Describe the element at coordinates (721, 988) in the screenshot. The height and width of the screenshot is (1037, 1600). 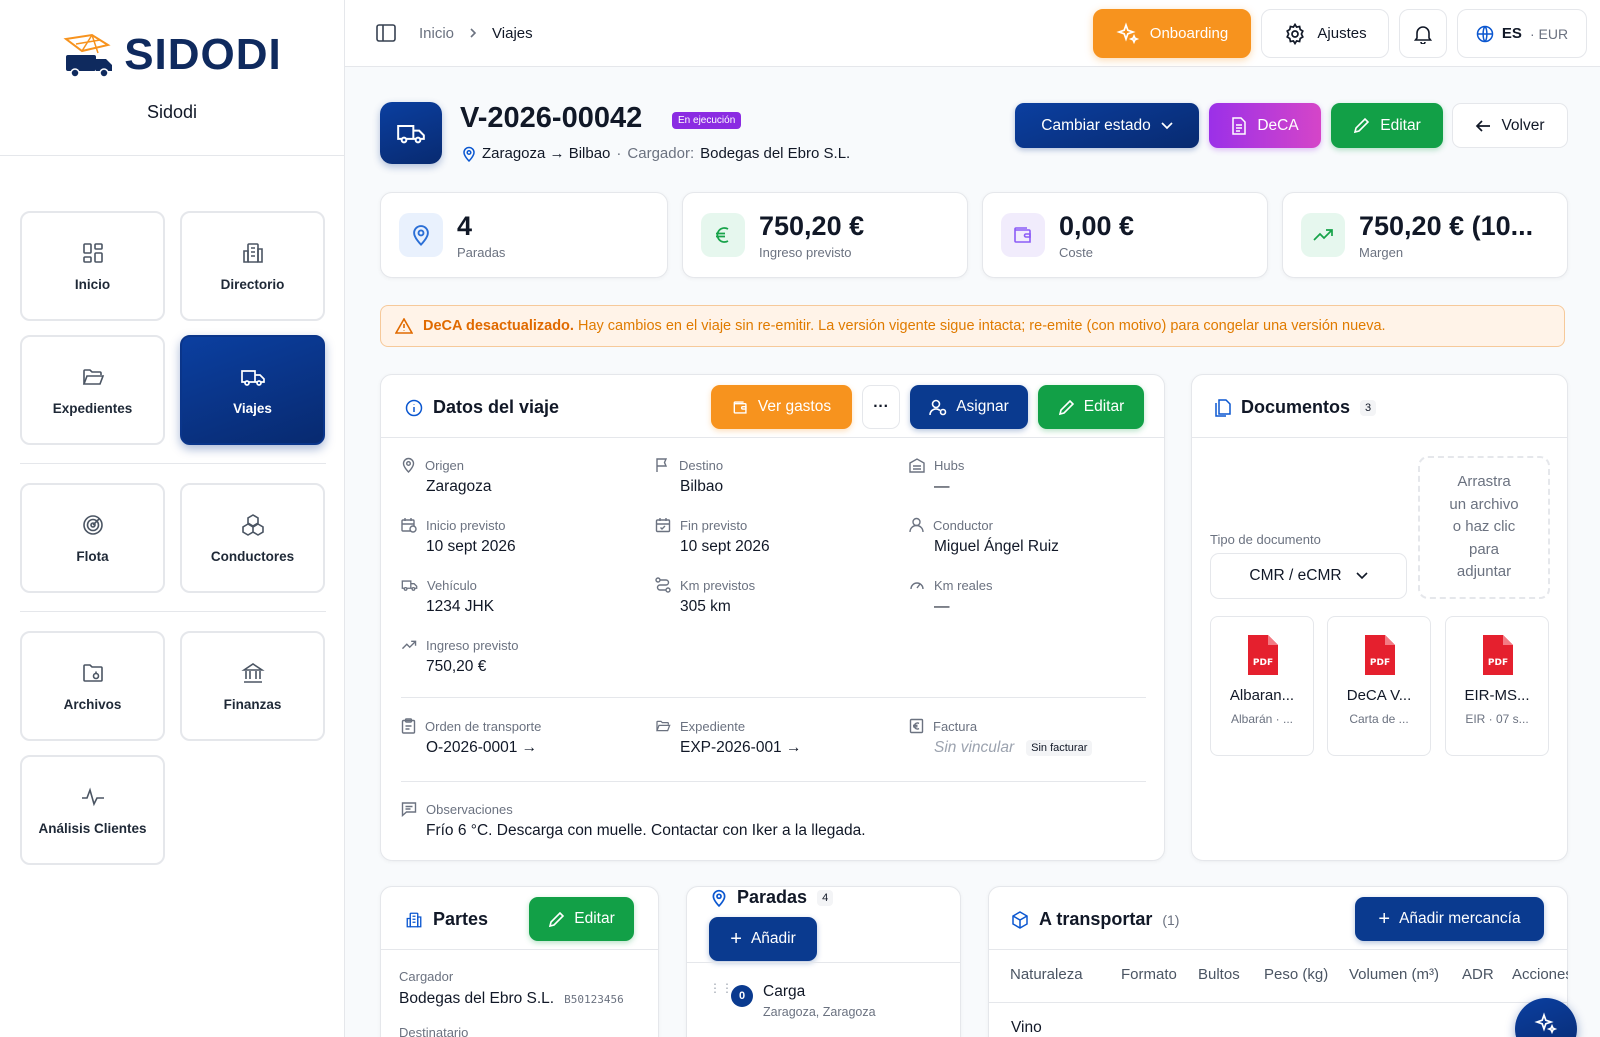
I see `drag-handle-icon: ⋮⋮` at that location.